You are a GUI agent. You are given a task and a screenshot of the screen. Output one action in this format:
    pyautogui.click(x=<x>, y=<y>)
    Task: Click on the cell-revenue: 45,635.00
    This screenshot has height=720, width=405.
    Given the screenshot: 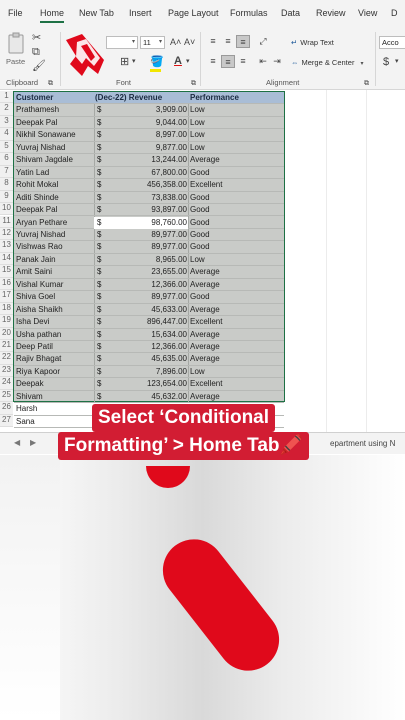 What is the action you would take?
    pyautogui.click(x=148, y=359)
    